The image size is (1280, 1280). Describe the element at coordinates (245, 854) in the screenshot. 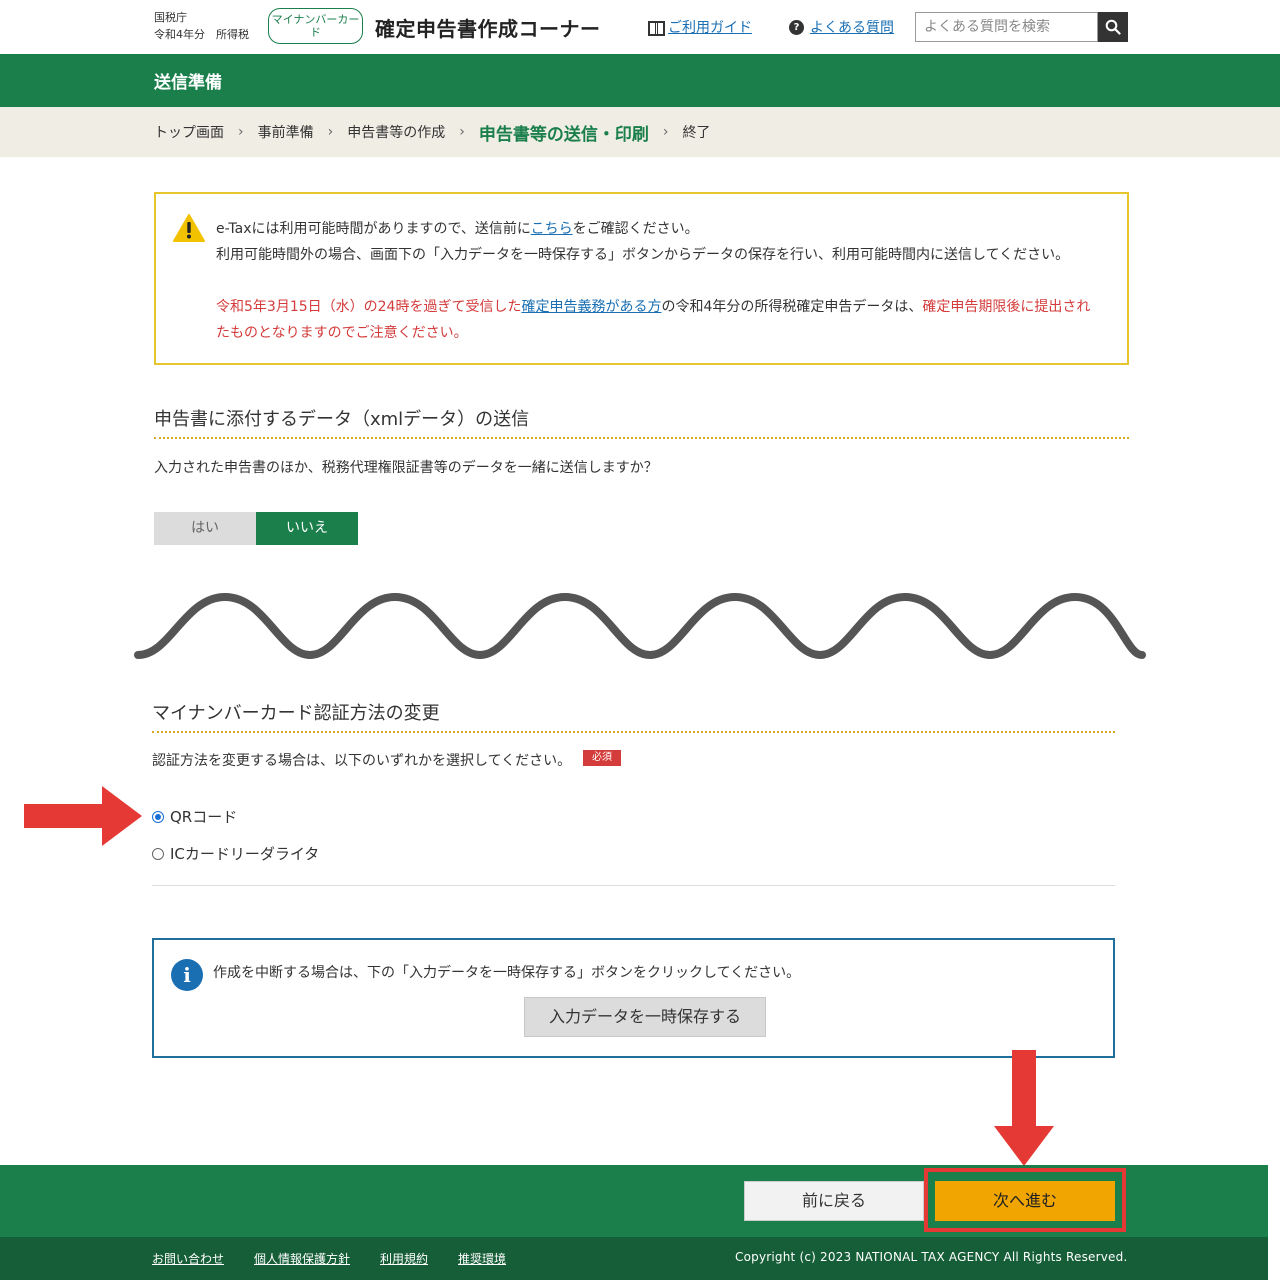

I see `auth-option-ic-label: ICカードリーダライタ` at that location.